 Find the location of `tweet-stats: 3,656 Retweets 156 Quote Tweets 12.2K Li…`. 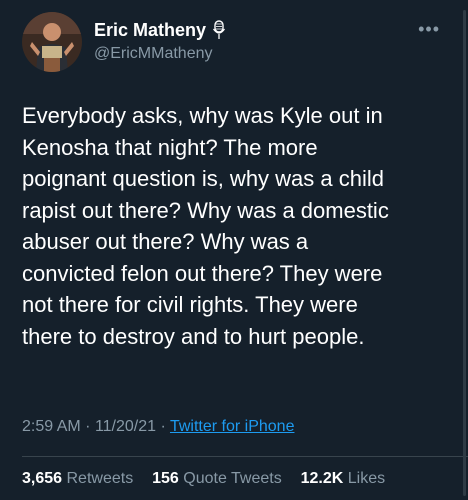

tweet-stats: 3,656 Retweets 156 Quote Tweets 12.2K Li… is located at coordinates (203, 479).